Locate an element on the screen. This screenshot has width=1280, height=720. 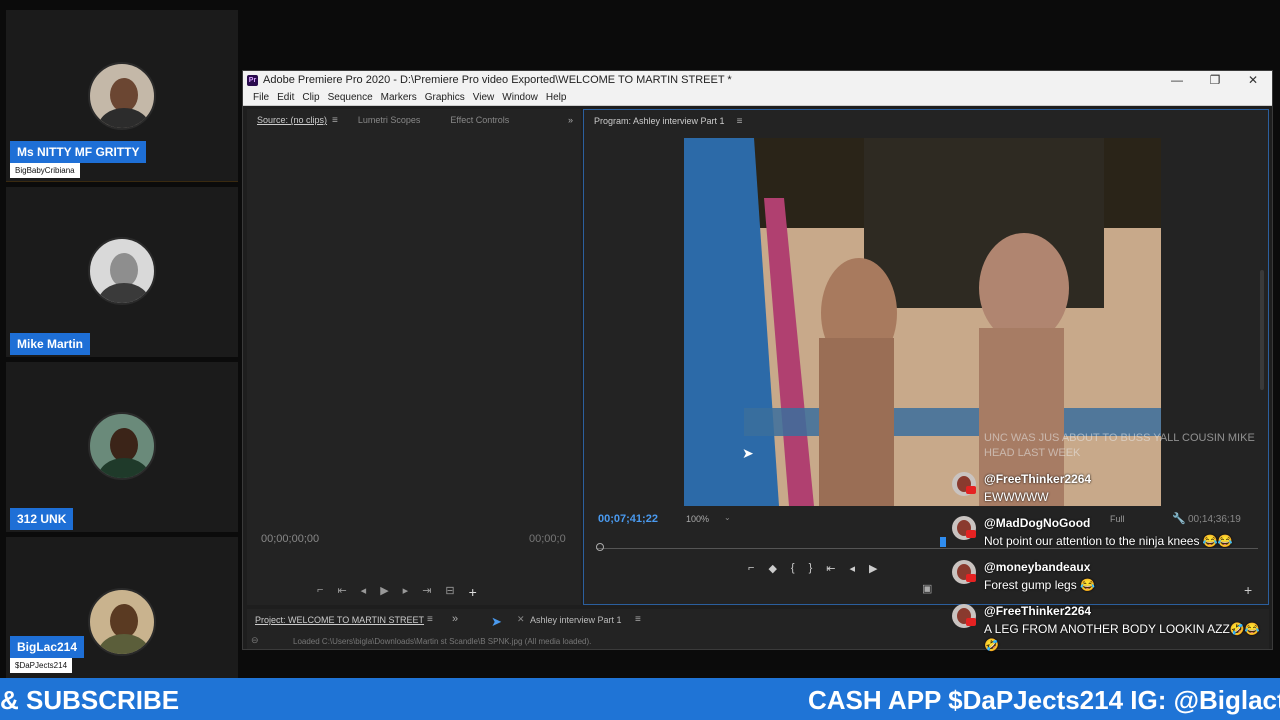
minimize-button: — is located at coordinates (1177, 80).